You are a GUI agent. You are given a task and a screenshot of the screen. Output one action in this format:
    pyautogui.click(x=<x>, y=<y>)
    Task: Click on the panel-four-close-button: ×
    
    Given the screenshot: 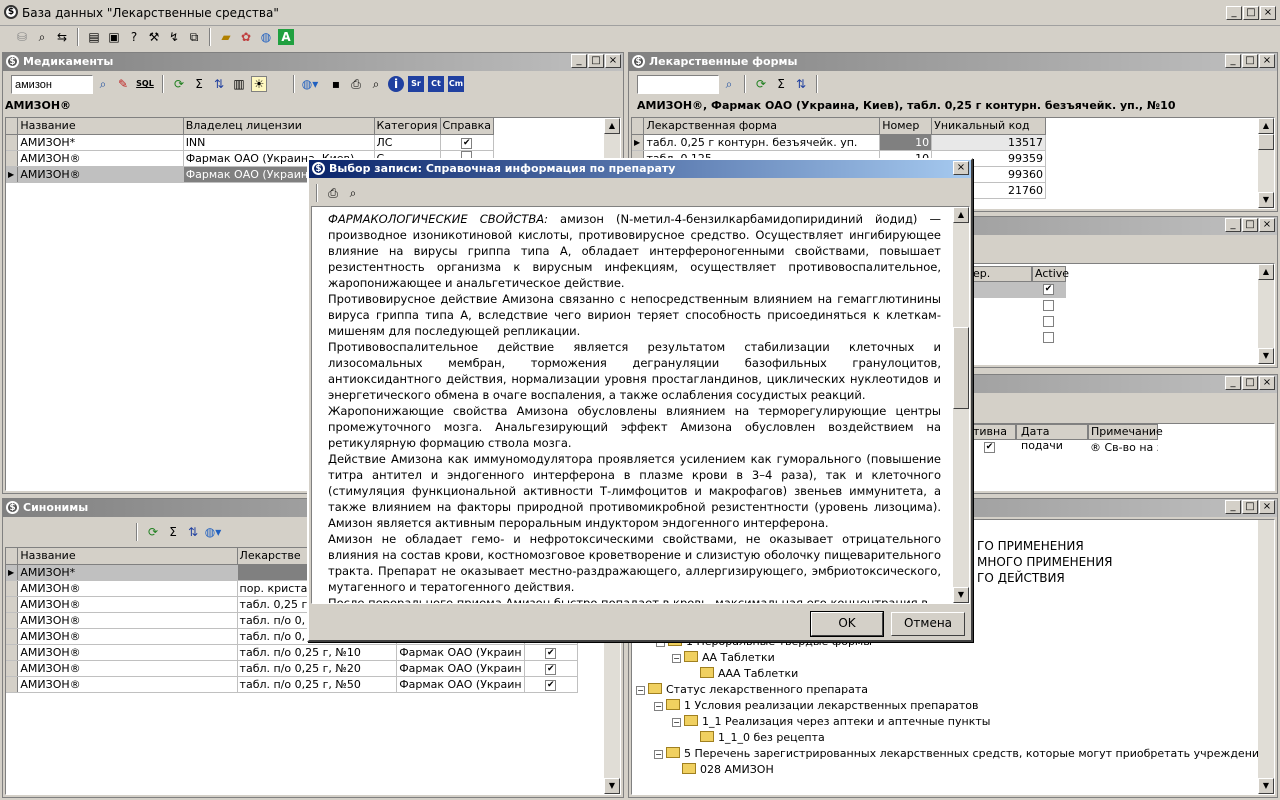 What is the action you would take?
    pyautogui.click(x=1267, y=383)
    